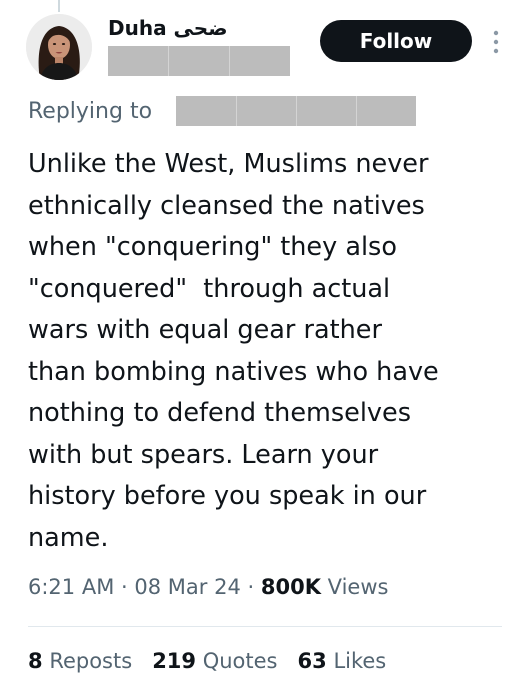  I want to click on likes-stat: 63 Likes, so click(342, 661).